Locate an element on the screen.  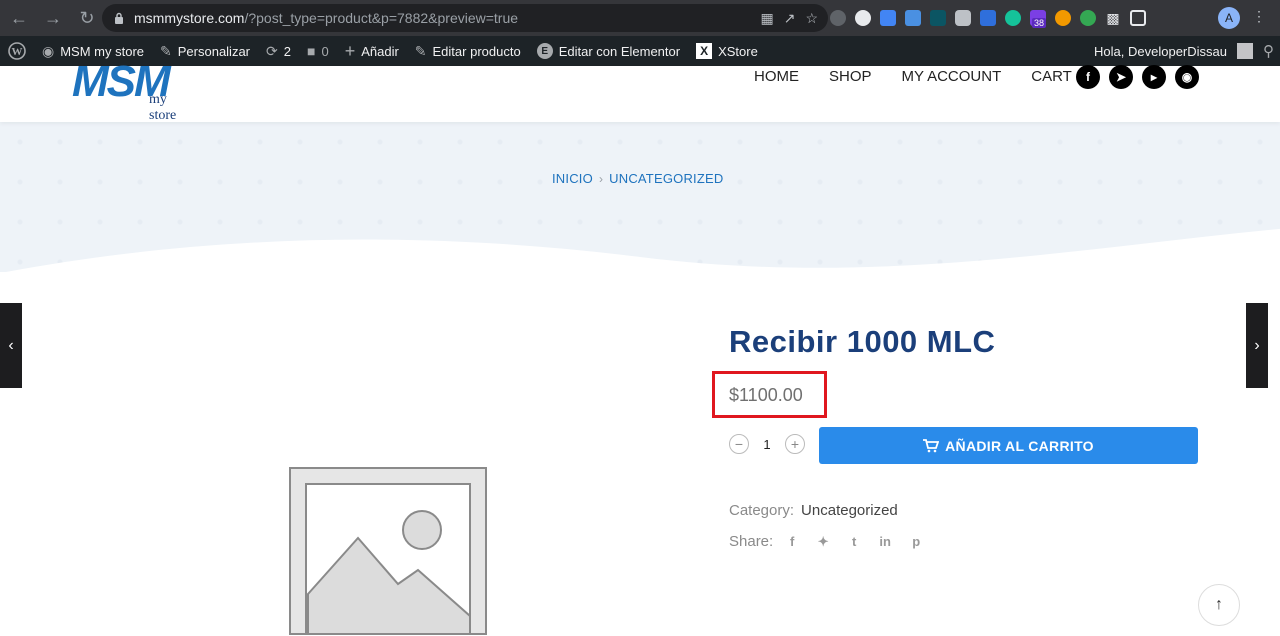
pencil-icon: ✎ is located at coordinates (420, 50).